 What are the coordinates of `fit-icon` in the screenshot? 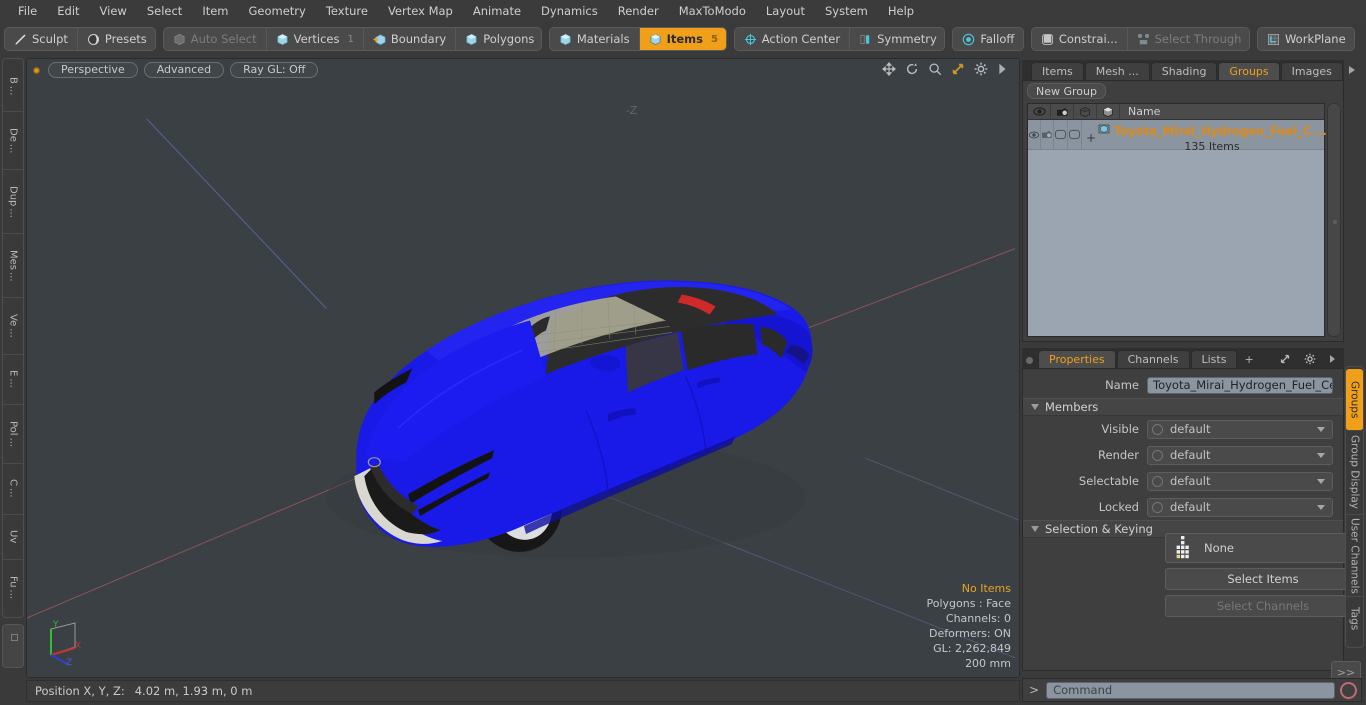 It's located at (958, 69).